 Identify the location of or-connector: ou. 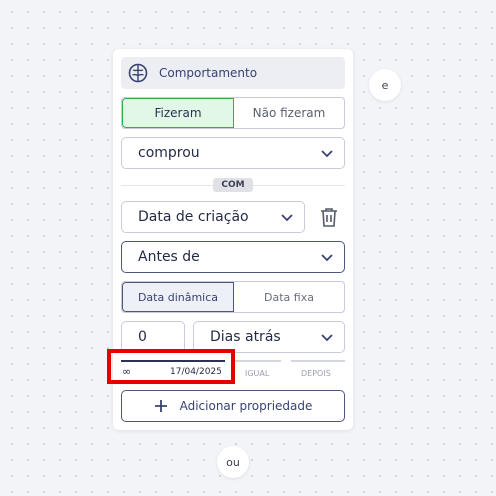
(233, 462).